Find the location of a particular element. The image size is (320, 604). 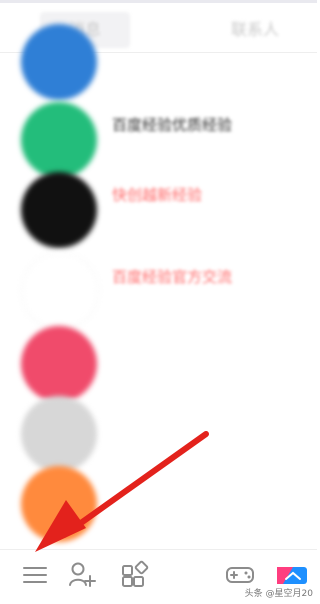

conversation-title: 百度经验官方交流 is located at coordinates (172, 277).